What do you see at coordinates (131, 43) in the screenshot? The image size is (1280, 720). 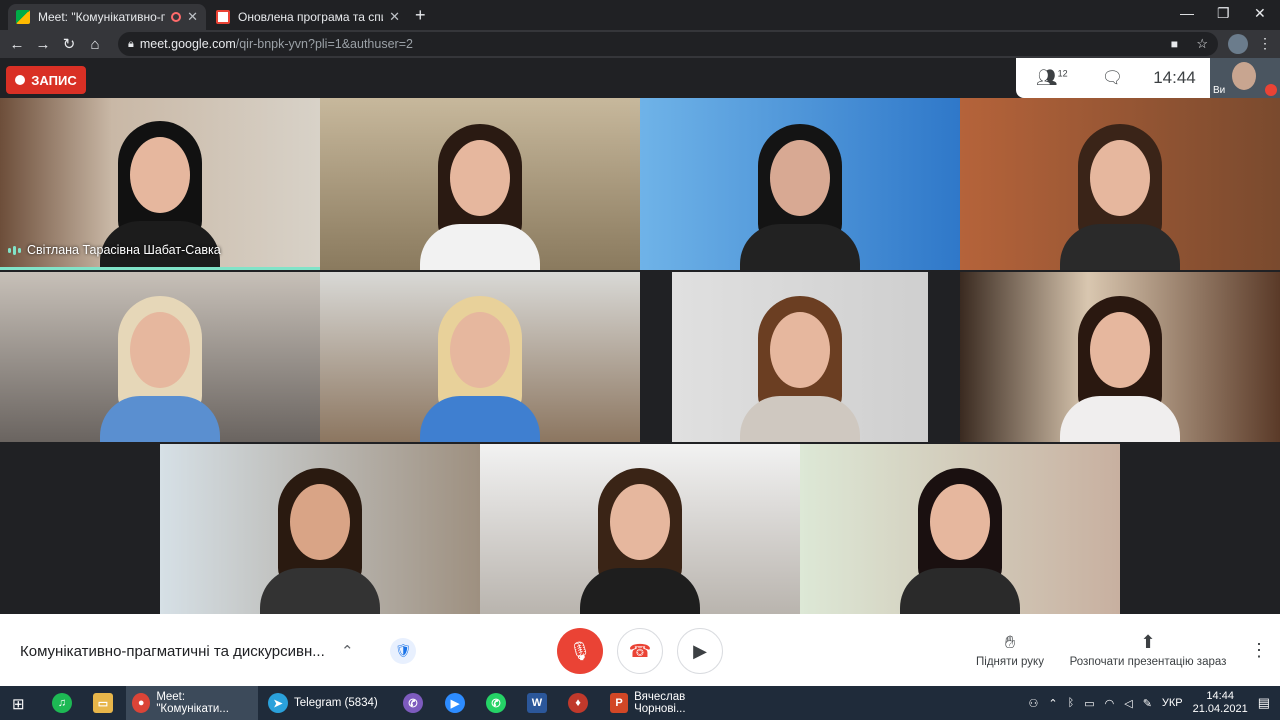 I see `lock-icon: 🔒︎` at bounding box center [131, 43].